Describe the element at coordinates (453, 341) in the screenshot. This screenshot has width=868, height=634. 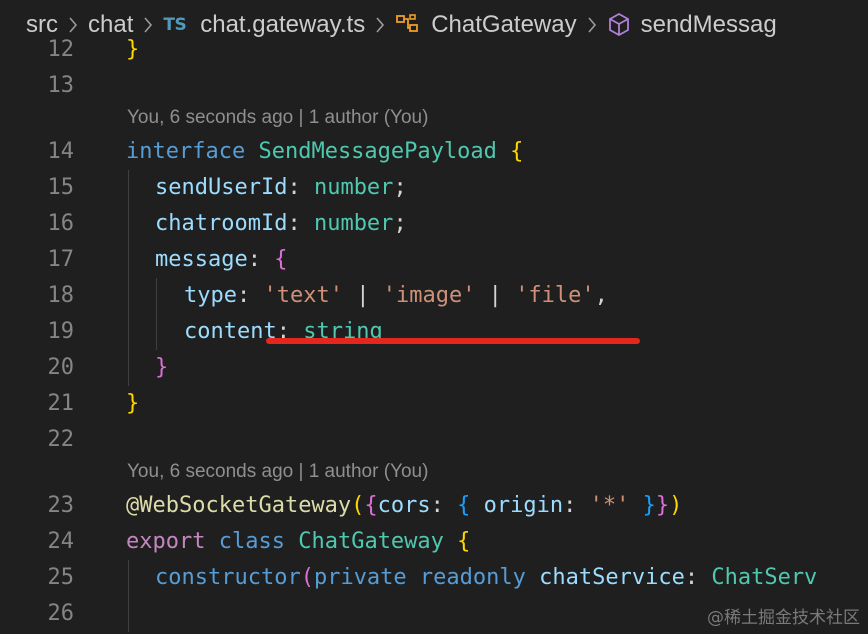
I see `red-underline-annotation` at that location.